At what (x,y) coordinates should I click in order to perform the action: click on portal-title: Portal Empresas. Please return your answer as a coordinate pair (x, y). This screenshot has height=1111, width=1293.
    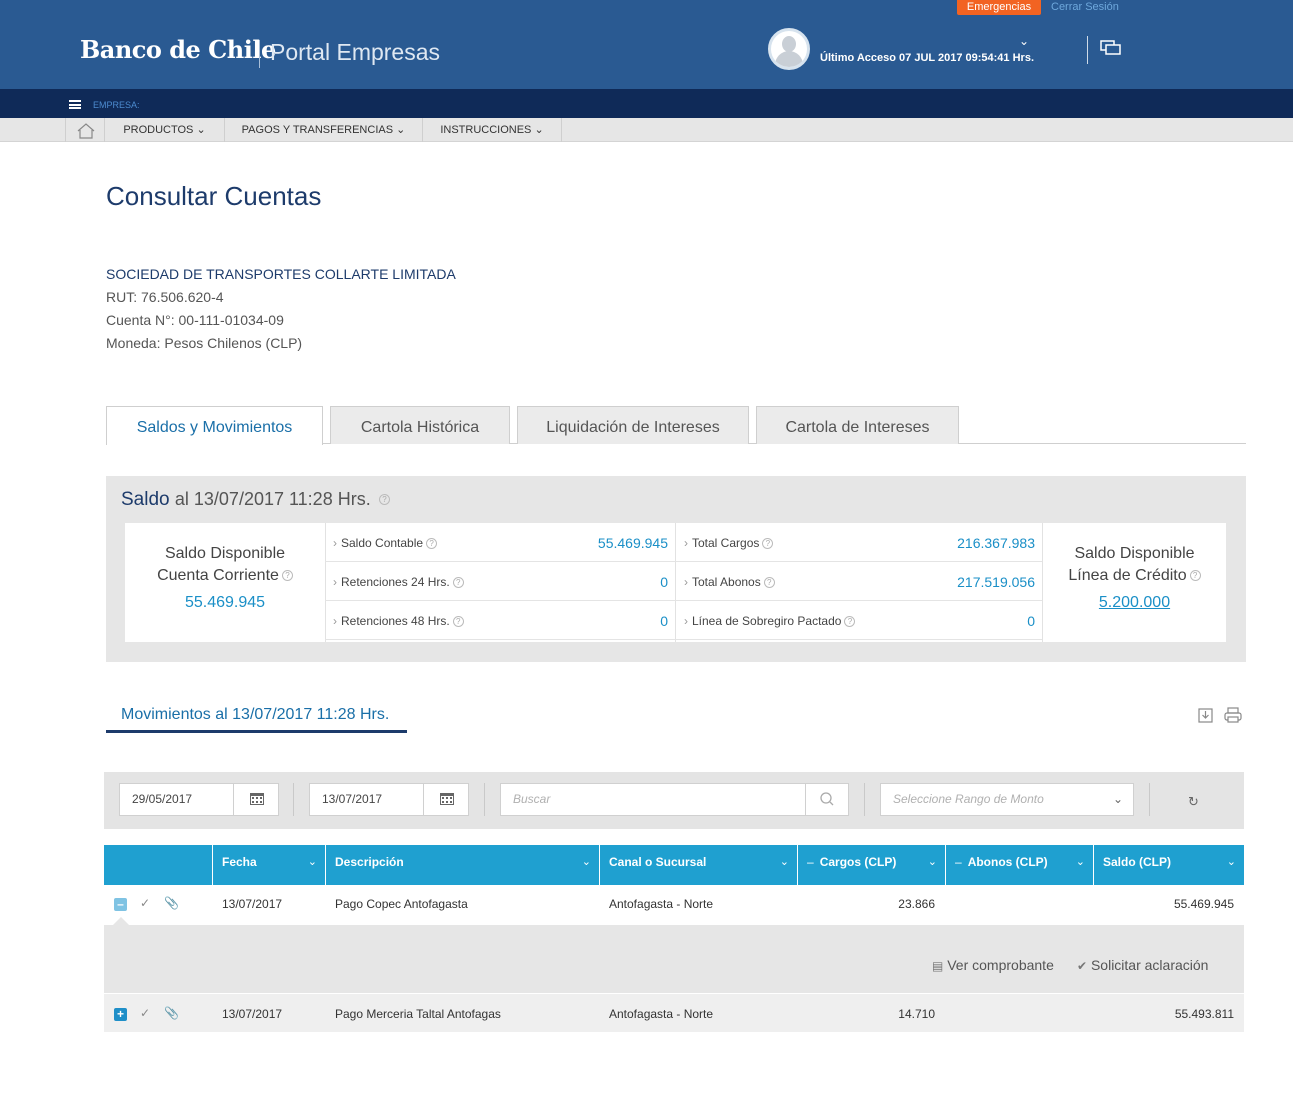
    Looking at the image, I should click on (355, 52).